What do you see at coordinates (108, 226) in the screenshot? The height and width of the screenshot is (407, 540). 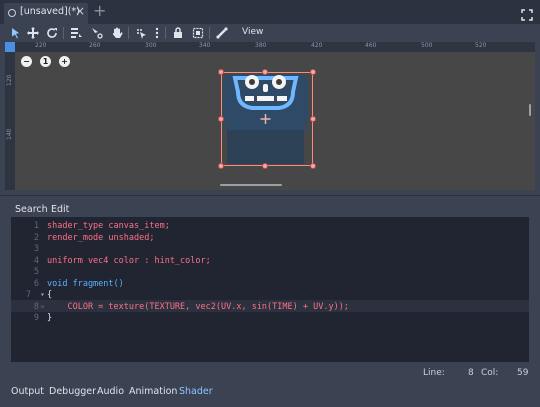 I see `code-line: shader_type canvas_item;` at bounding box center [108, 226].